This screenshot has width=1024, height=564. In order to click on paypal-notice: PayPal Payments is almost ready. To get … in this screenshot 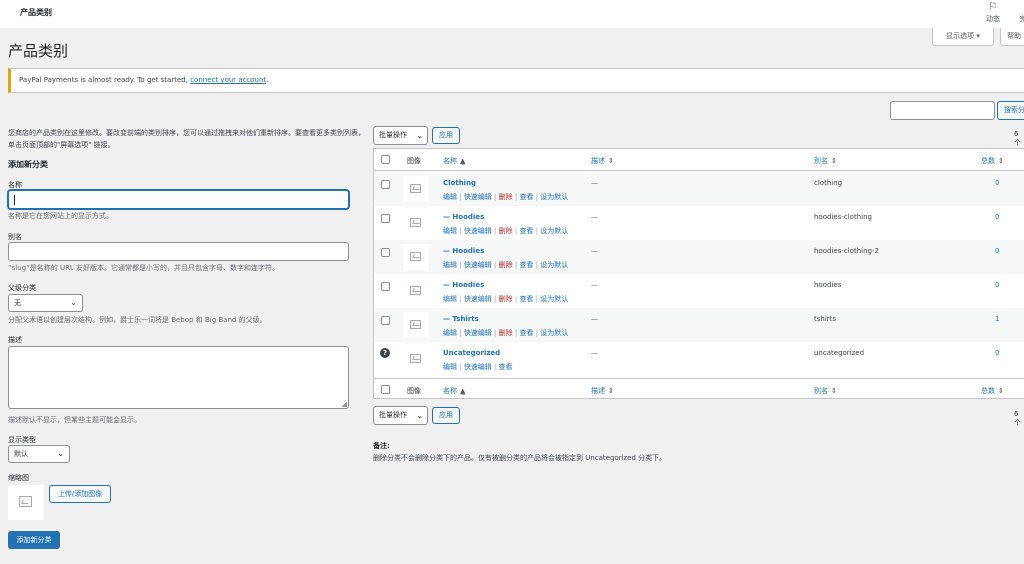, I will do `click(516, 80)`.